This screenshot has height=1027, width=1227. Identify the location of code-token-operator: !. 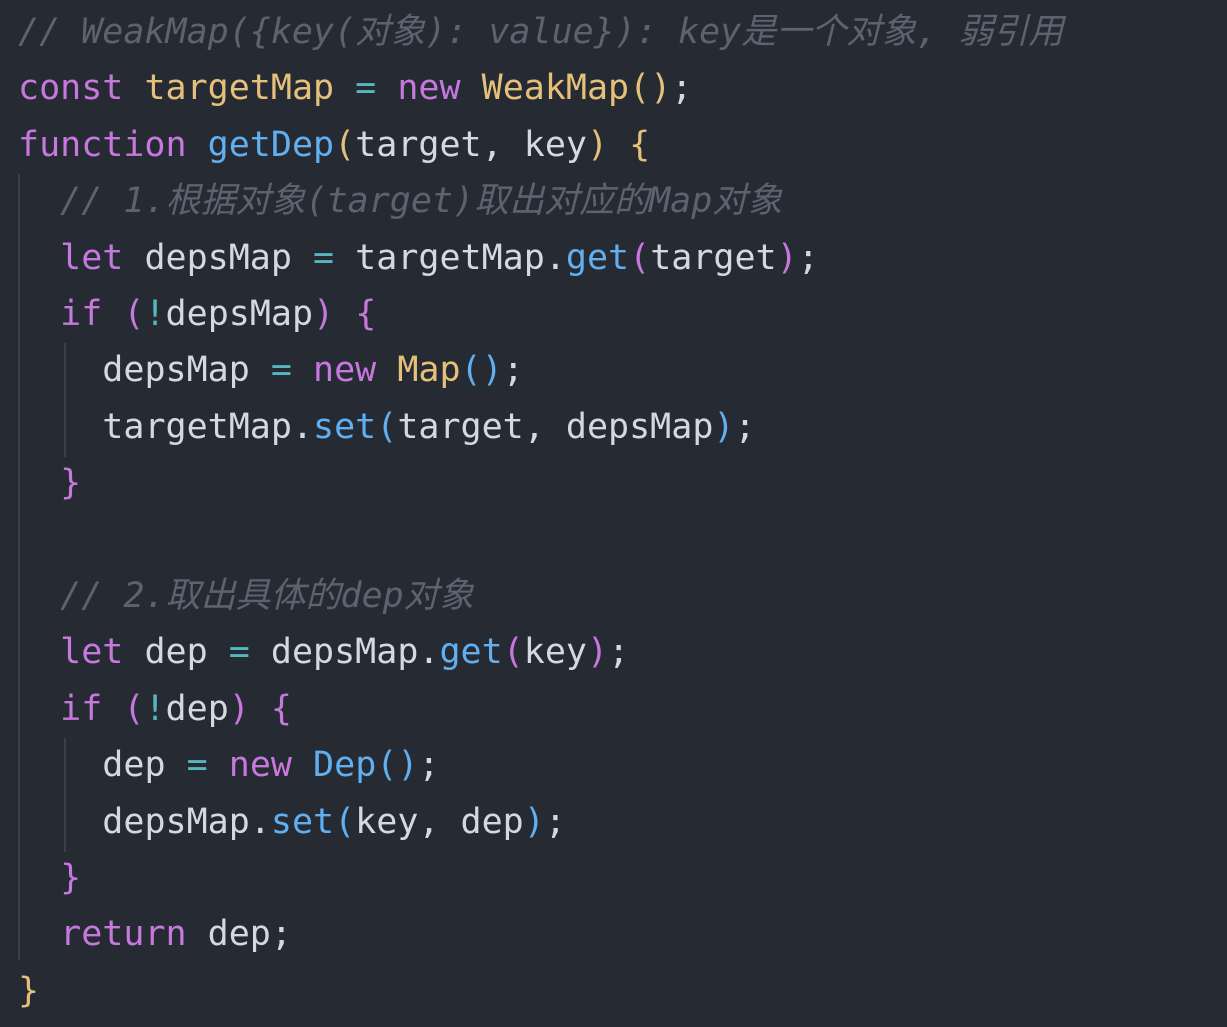
(155, 708).